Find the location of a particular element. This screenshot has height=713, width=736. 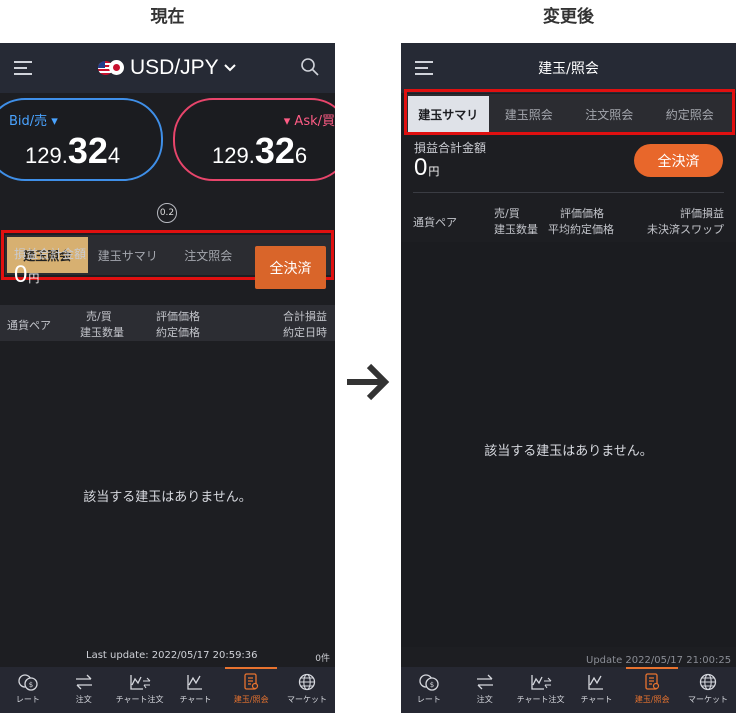

col-unsettled-swap: 未決済スワップ is located at coordinates (685, 229).